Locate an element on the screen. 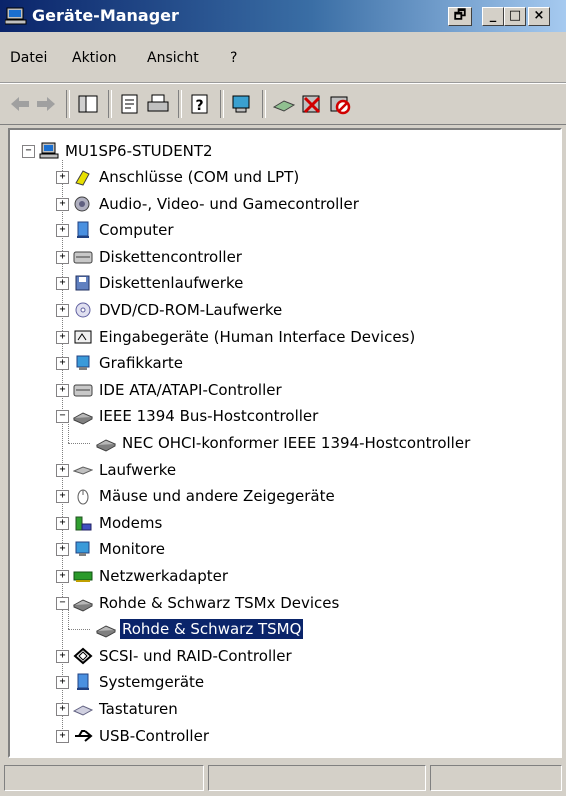  tree-category: + Computer is located at coordinates (116, 230).